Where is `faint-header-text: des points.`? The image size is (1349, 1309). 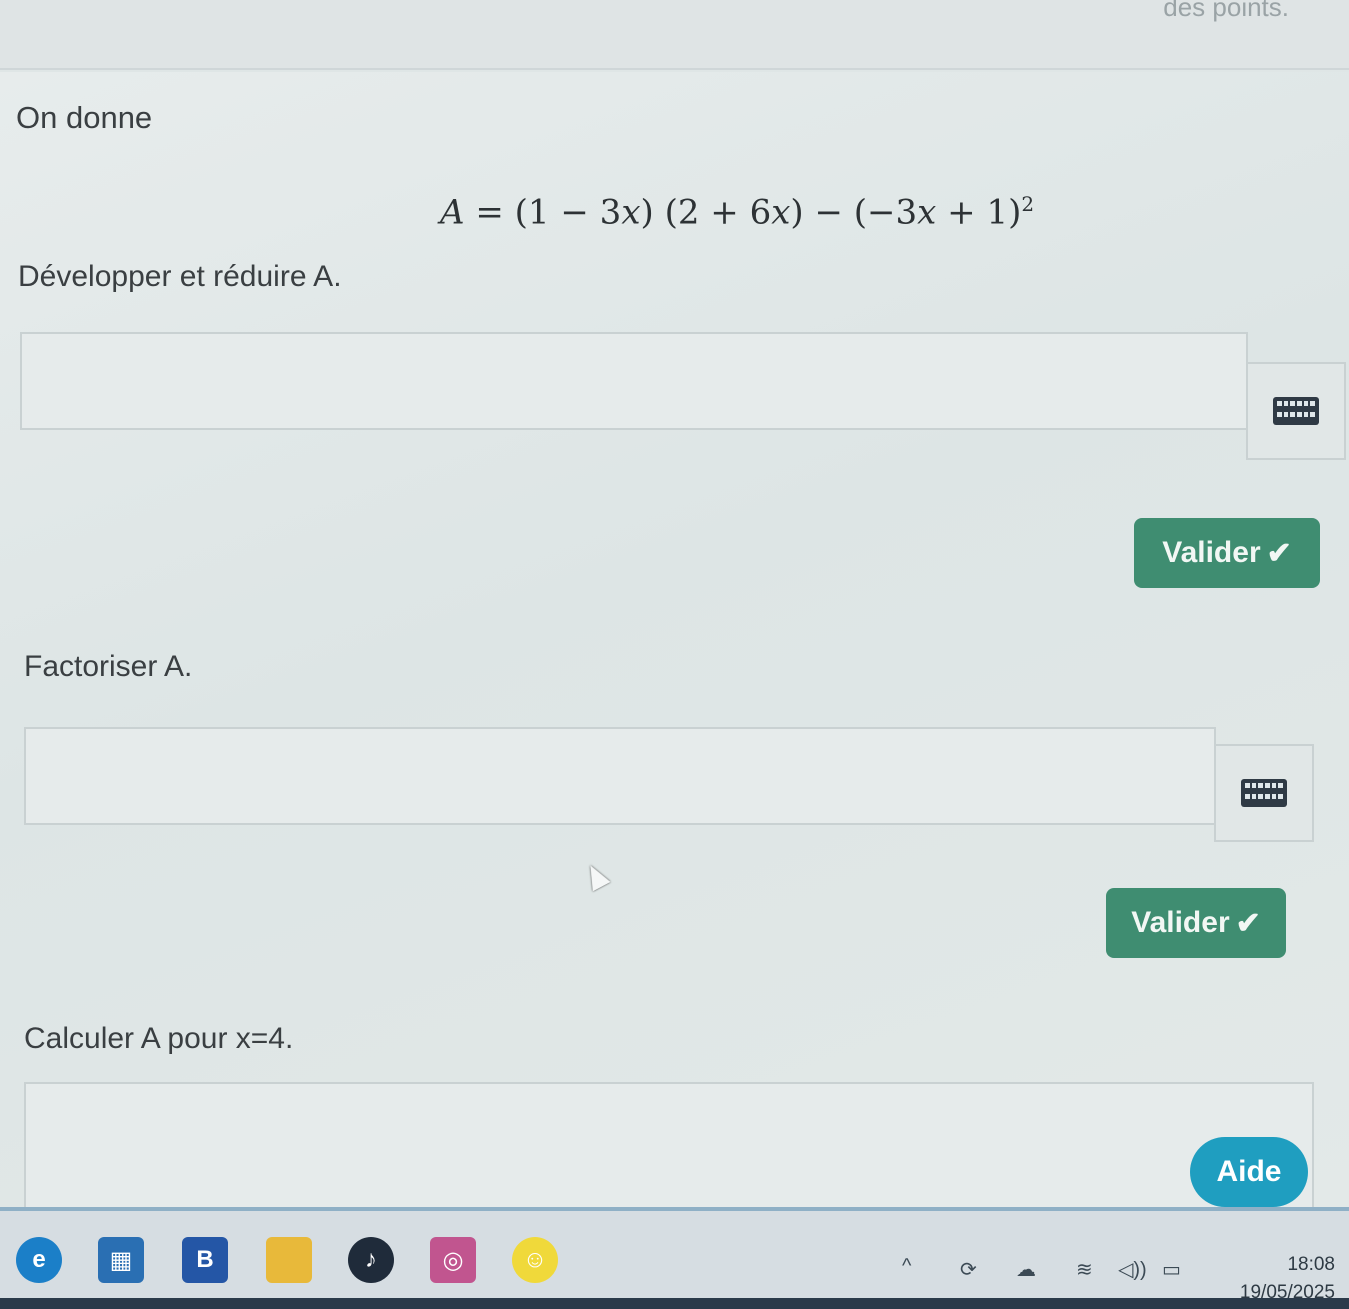 faint-header-text: des points. is located at coordinates (1226, 11).